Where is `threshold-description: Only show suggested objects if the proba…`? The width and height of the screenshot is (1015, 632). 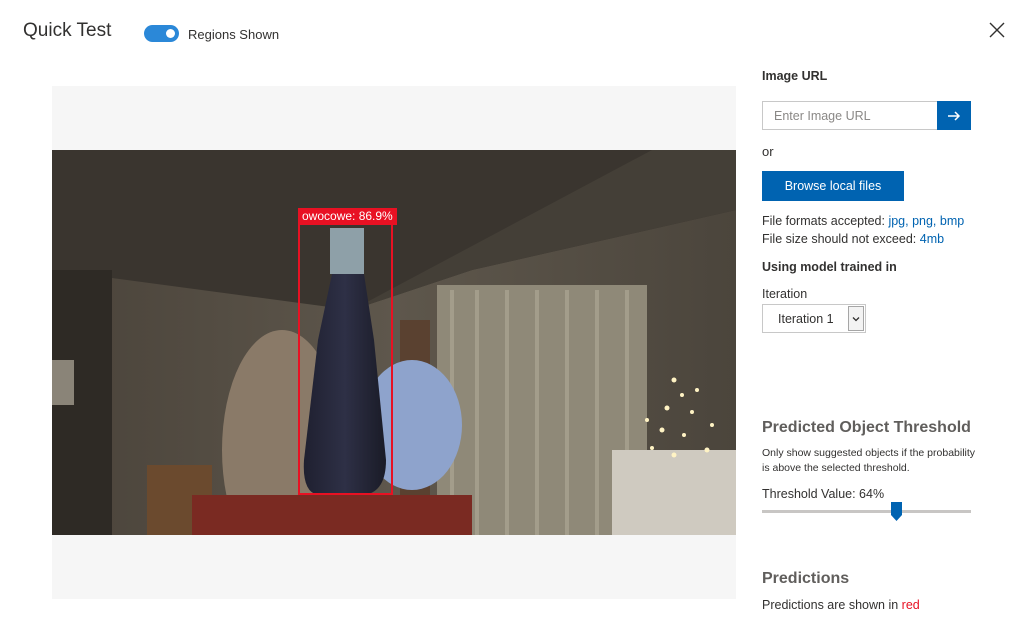 threshold-description: Only show suggested objects if the proba… is located at coordinates (869, 460).